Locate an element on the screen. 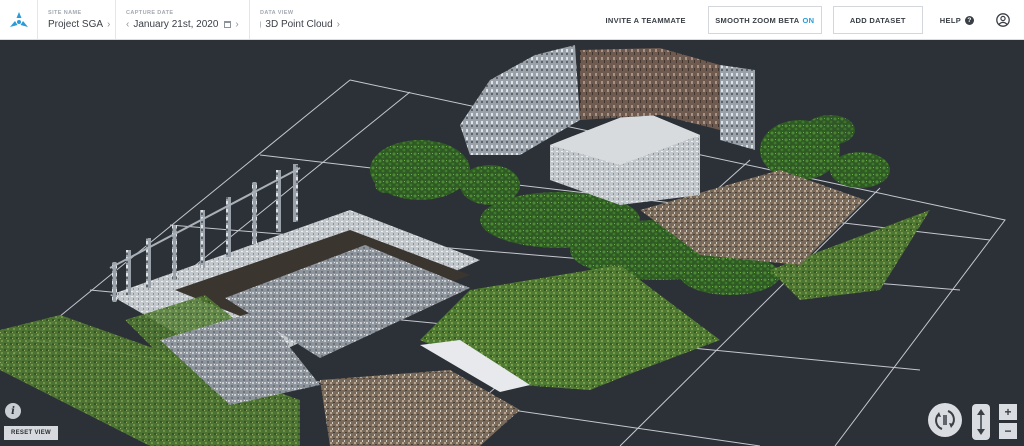 The height and width of the screenshot is (446, 1024). site-name-selector: SITE NAME Project SGA › is located at coordinates (77, 19).